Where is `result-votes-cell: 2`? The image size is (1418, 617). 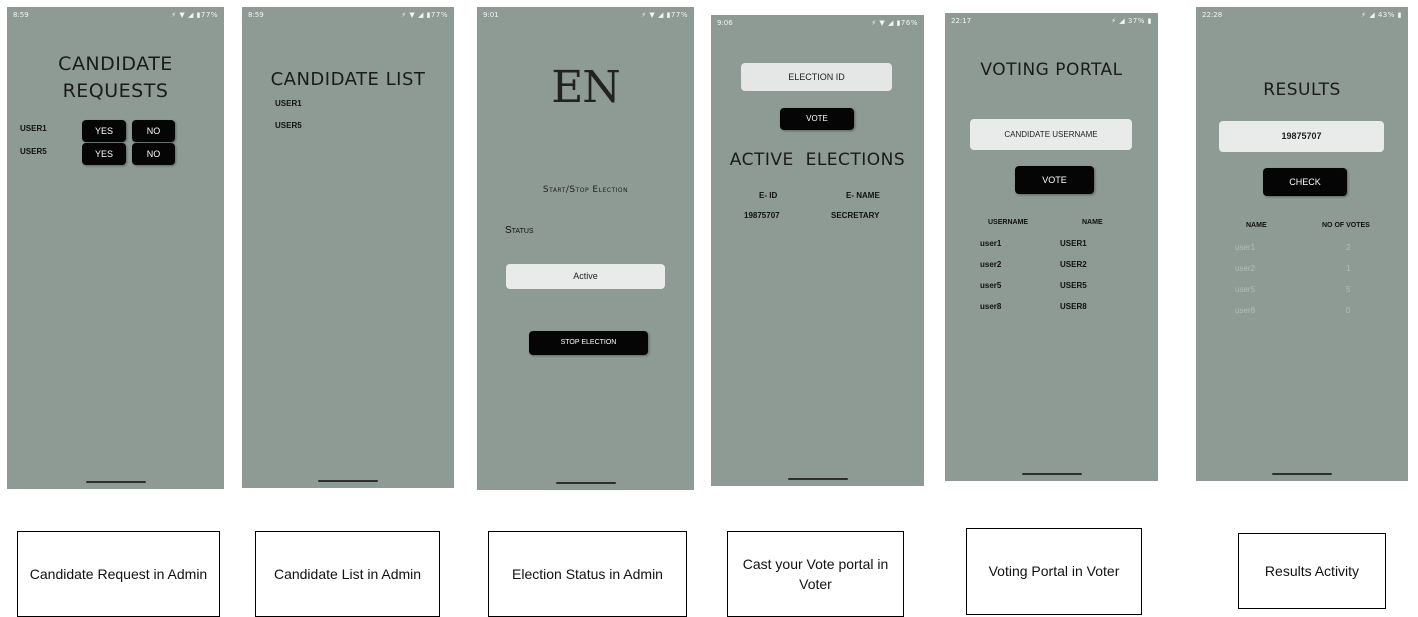 result-votes-cell: 2 is located at coordinates (1348, 247).